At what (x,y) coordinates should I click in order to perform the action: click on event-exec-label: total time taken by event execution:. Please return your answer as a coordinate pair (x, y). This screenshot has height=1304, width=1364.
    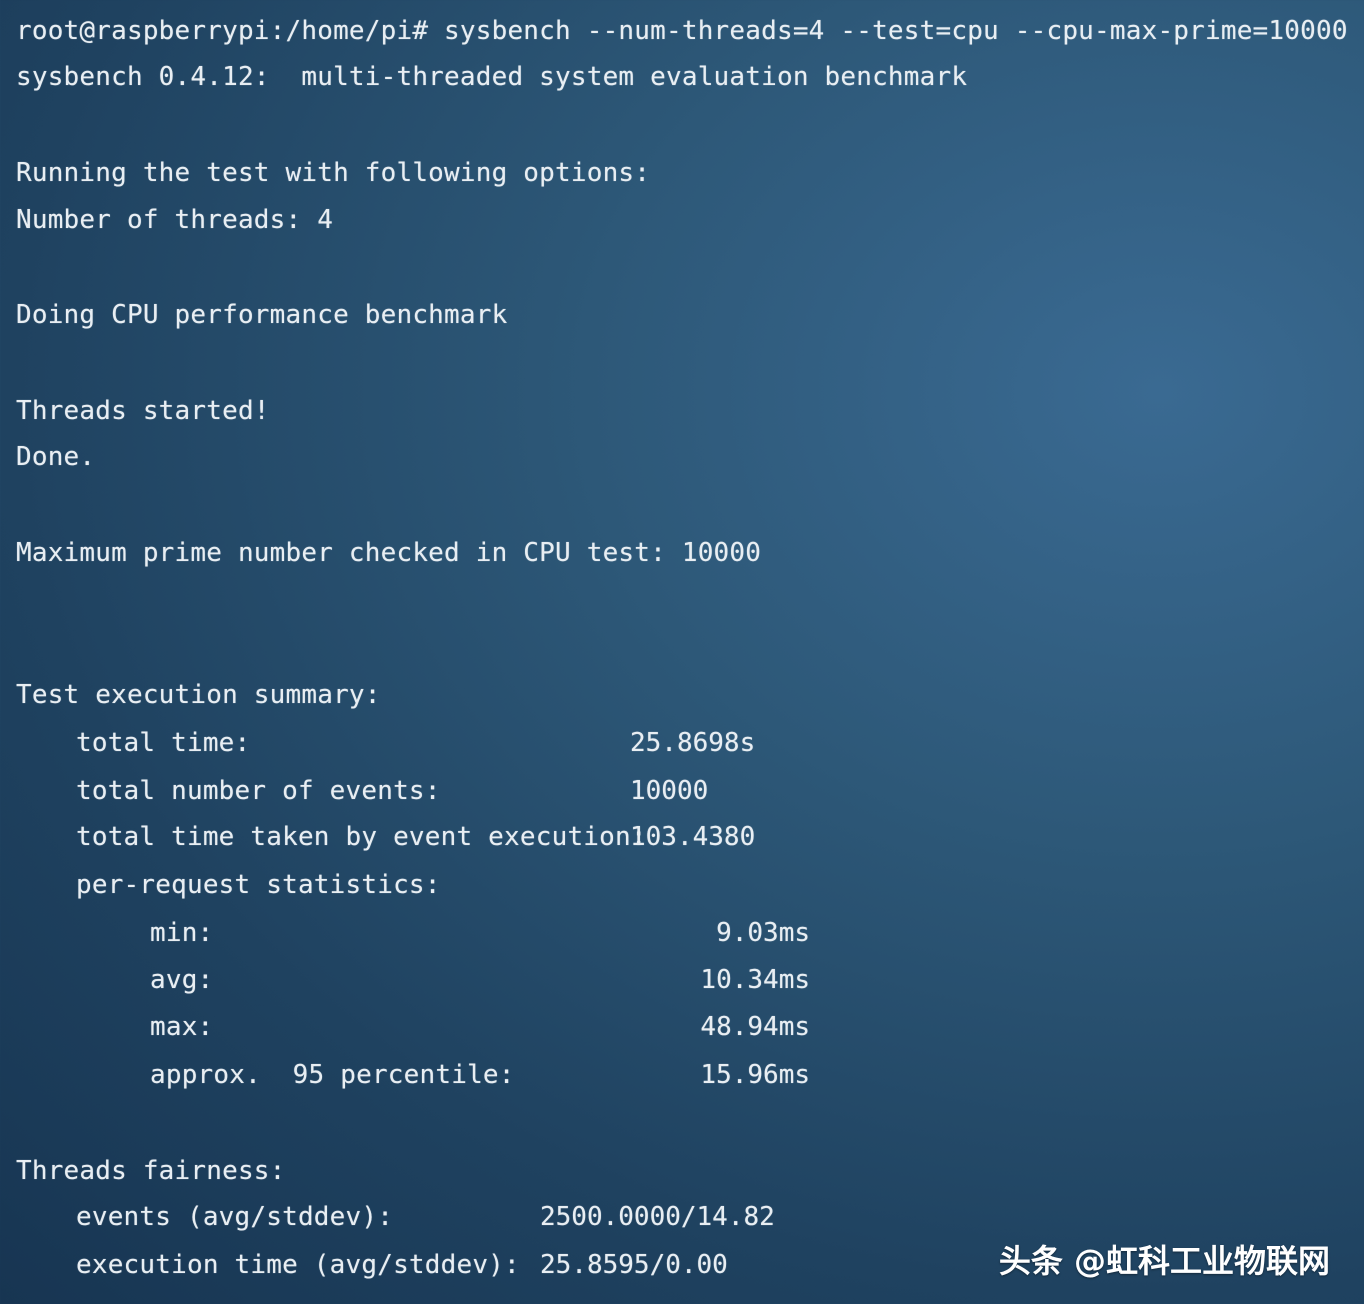
    Looking at the image, I should click on (361, 837).